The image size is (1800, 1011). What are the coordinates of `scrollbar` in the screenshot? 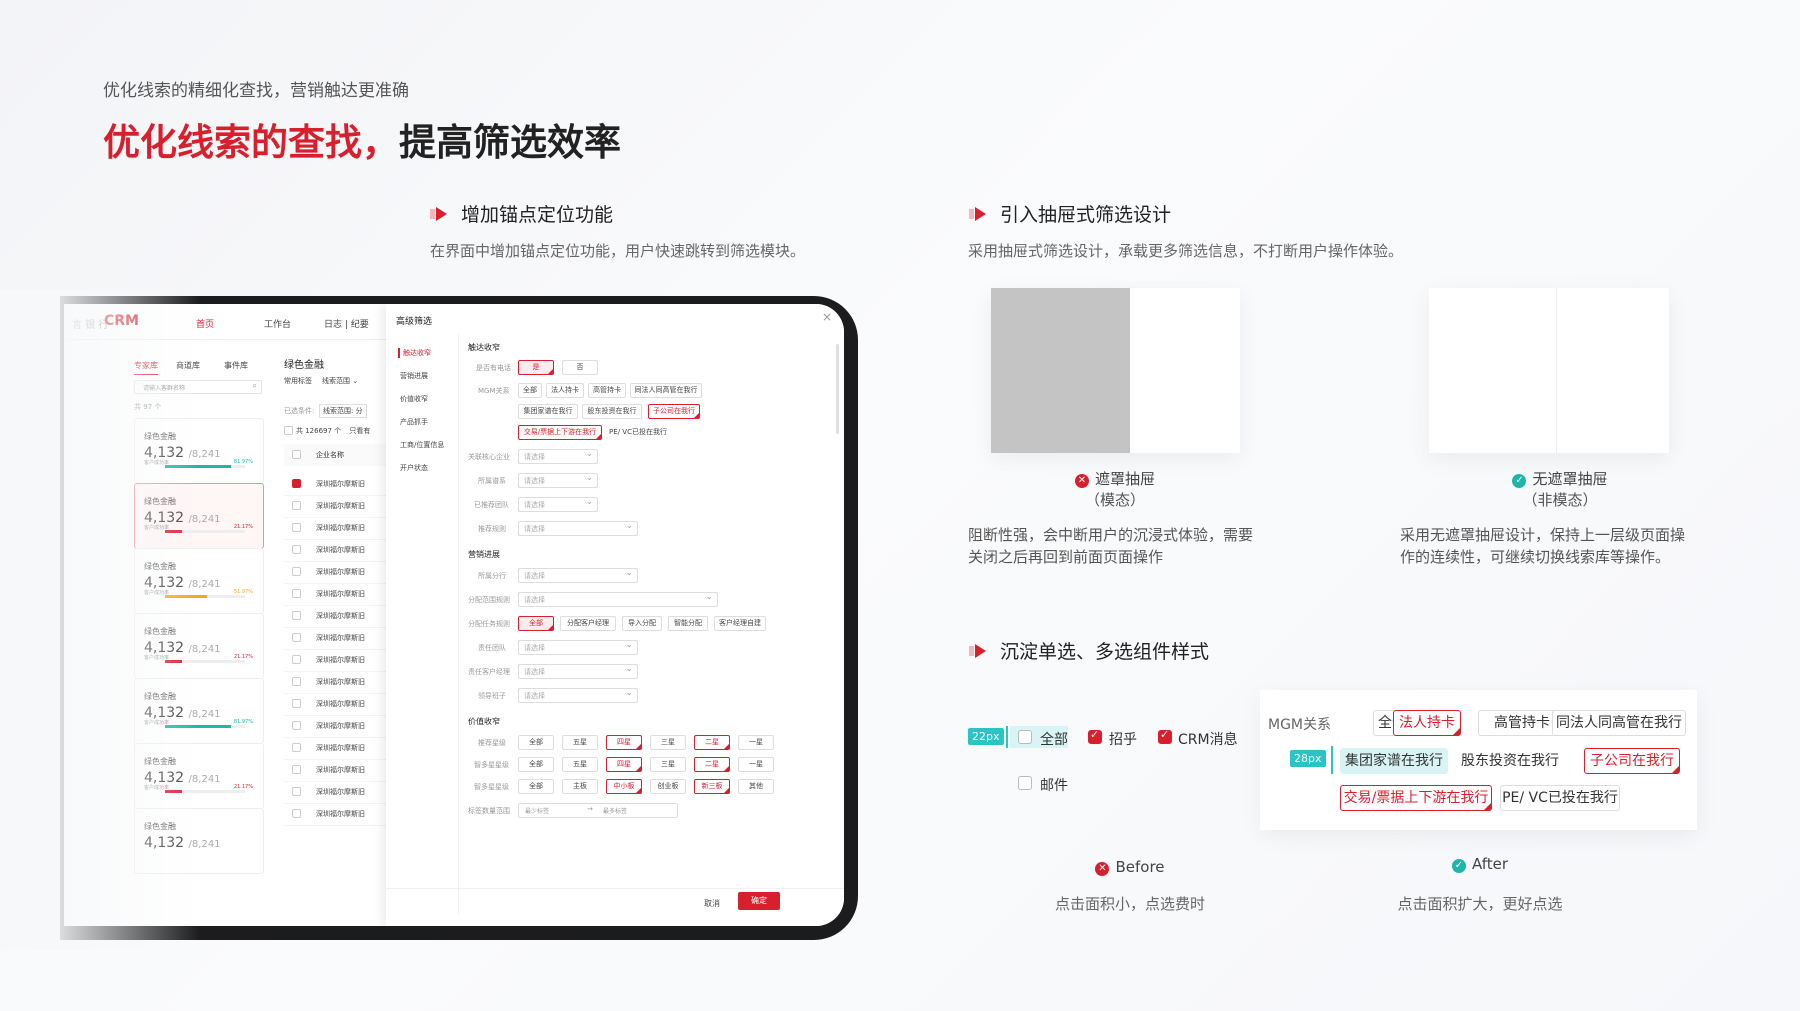 It's located at (837, 389).